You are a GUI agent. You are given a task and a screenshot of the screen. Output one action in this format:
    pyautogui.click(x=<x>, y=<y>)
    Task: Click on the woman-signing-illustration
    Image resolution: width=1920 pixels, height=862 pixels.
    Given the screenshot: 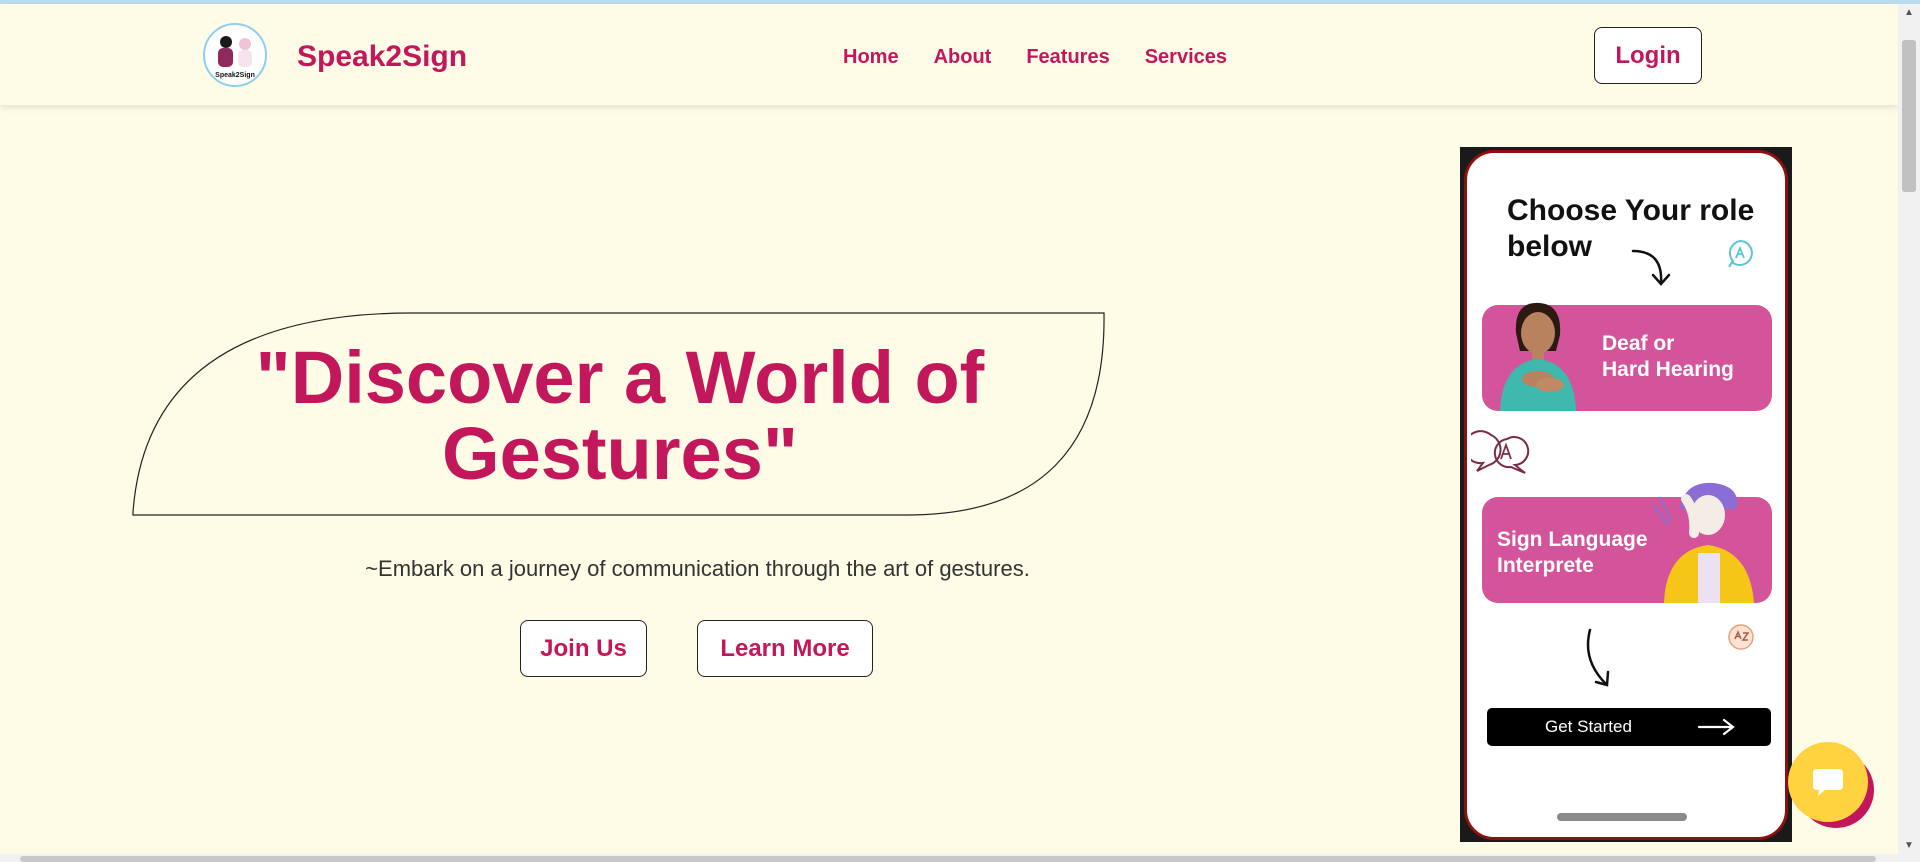 What is the action you would take?
    pyautogui.click(x=1538, y=356)
    